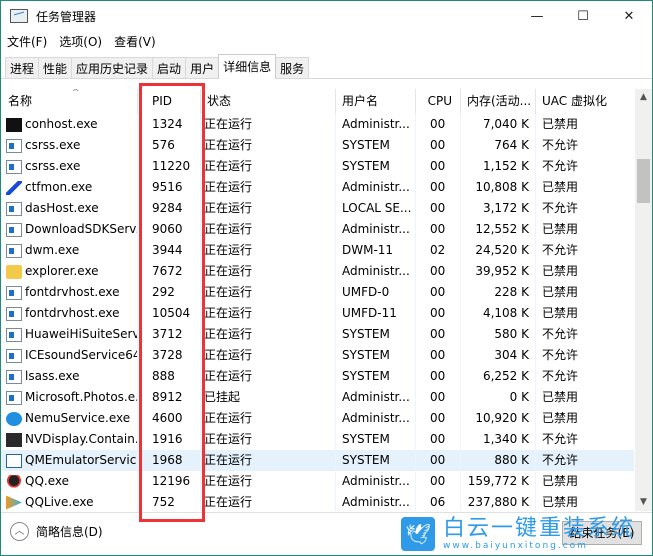 This screenshot has height=556, width=653. Describe the element at coordinates (318, 250) in the screenshot. I see `table-row: dwm.exe 3944 正在运行 DWM-11 02 24,520 K 不允许` at that location.